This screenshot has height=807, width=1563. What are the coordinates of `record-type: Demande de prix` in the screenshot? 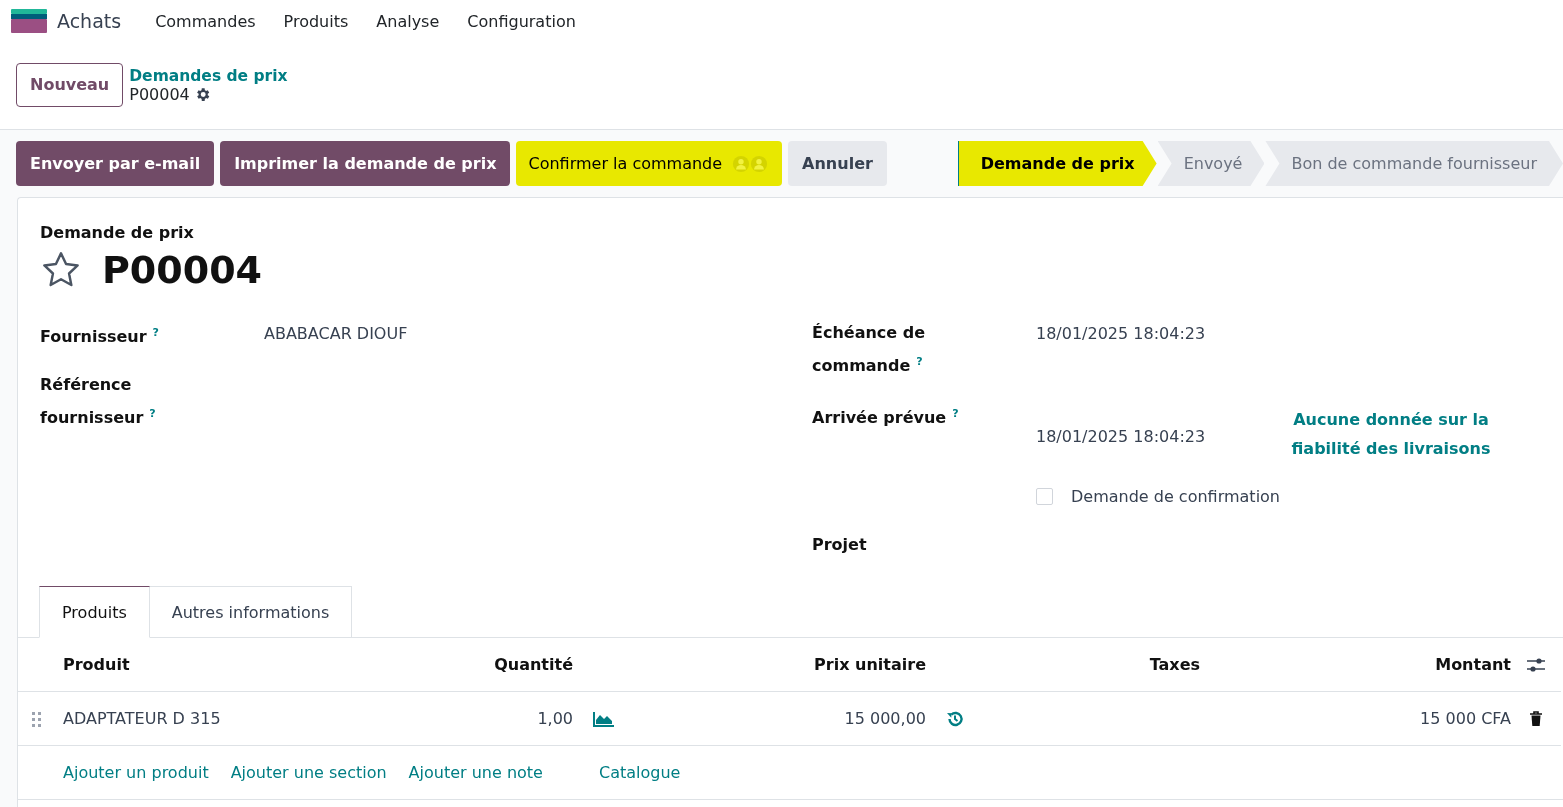 It's located at (117, 232).